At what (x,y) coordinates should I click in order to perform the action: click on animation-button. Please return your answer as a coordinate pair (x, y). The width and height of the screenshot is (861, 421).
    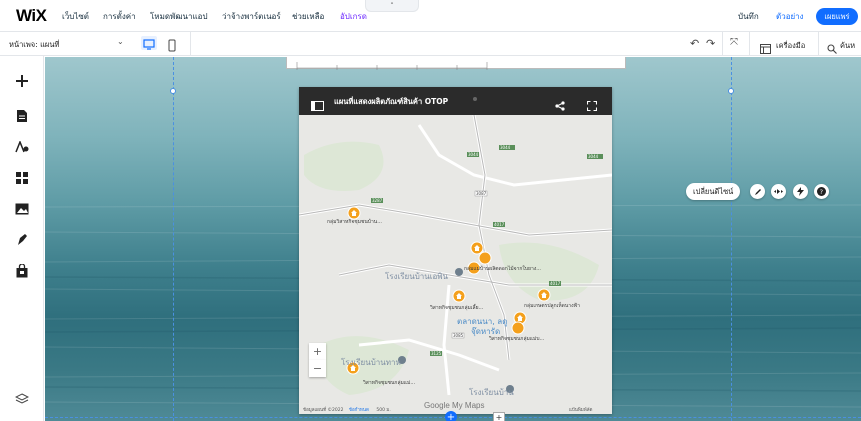
    Looking at the image, I should click on (778, 191).